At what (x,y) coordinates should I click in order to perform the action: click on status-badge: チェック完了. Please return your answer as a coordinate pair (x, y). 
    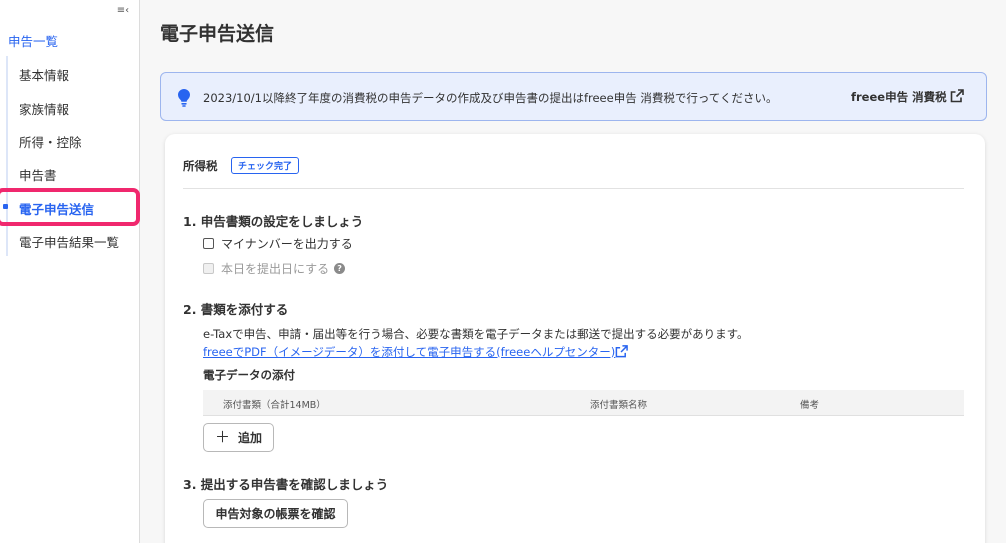
    Looking at the image, I should click on (265, 165).